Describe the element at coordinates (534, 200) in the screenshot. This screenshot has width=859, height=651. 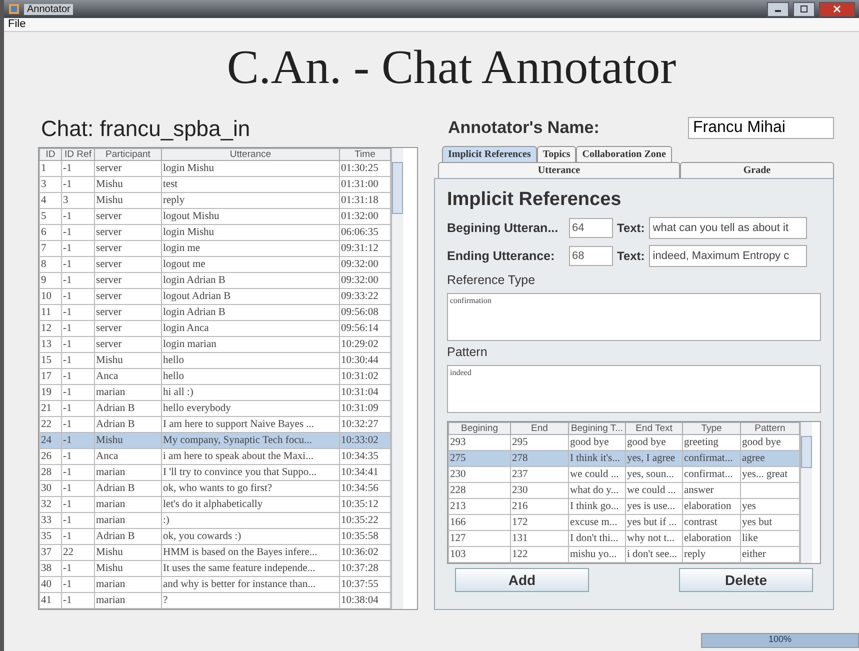
I see `panel-heading: Implicit References` at that location.